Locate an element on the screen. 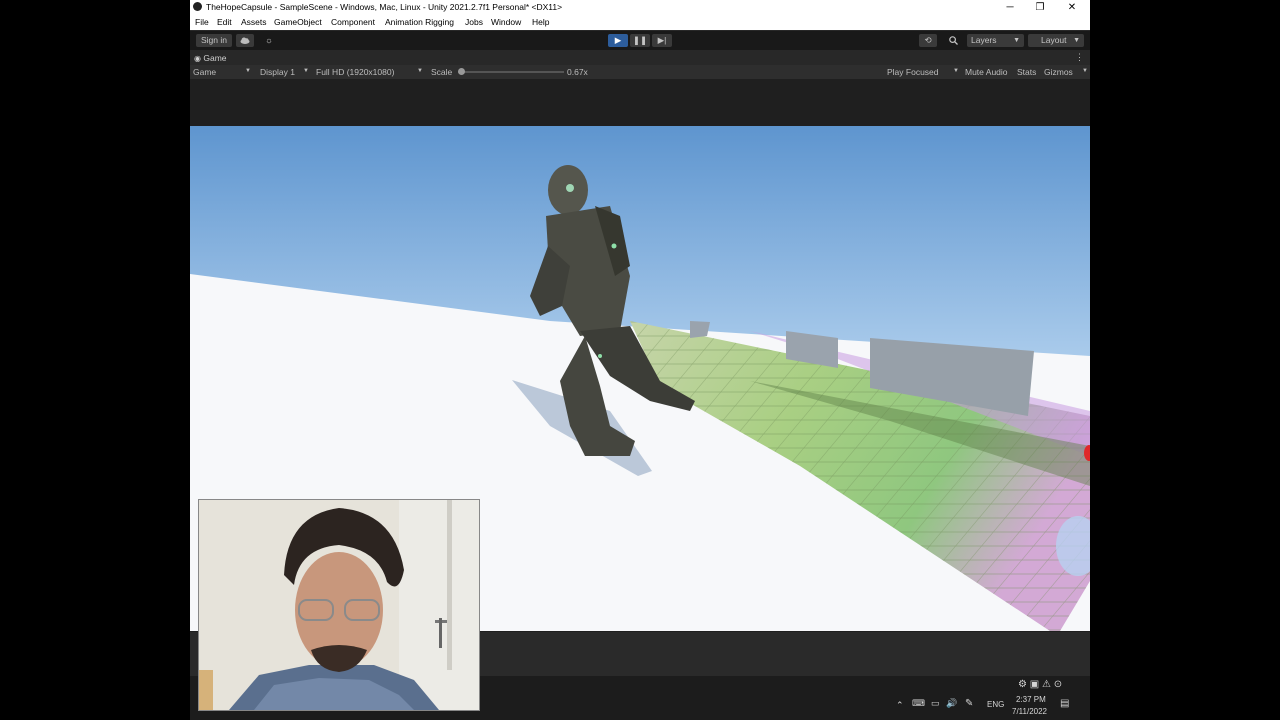  menu-jobs: Jobs is located at coordinates (474, 22).